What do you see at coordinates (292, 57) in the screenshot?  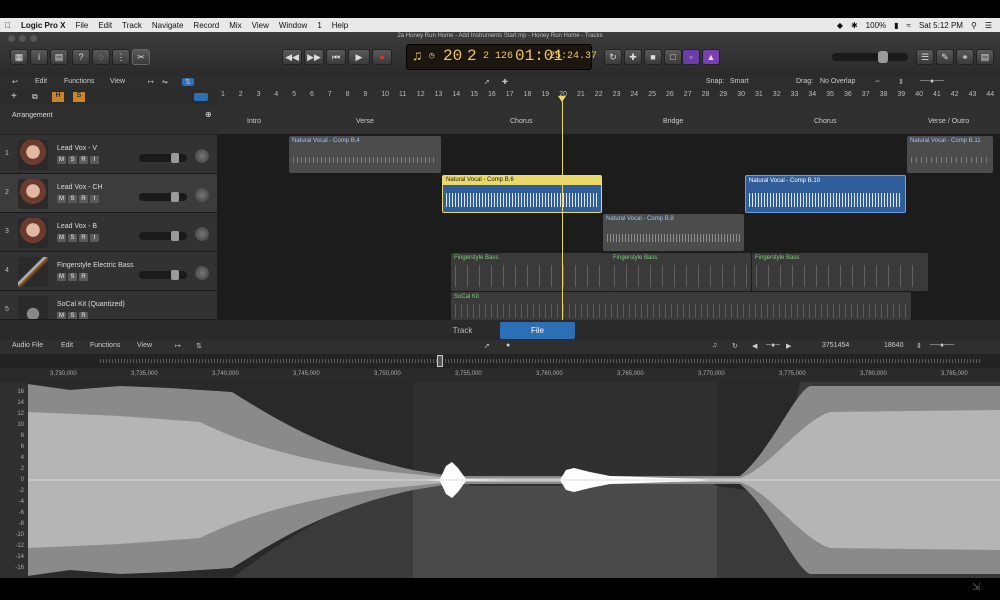 I see `rewind-button: ◀◀` at bounding box center [292, 57].